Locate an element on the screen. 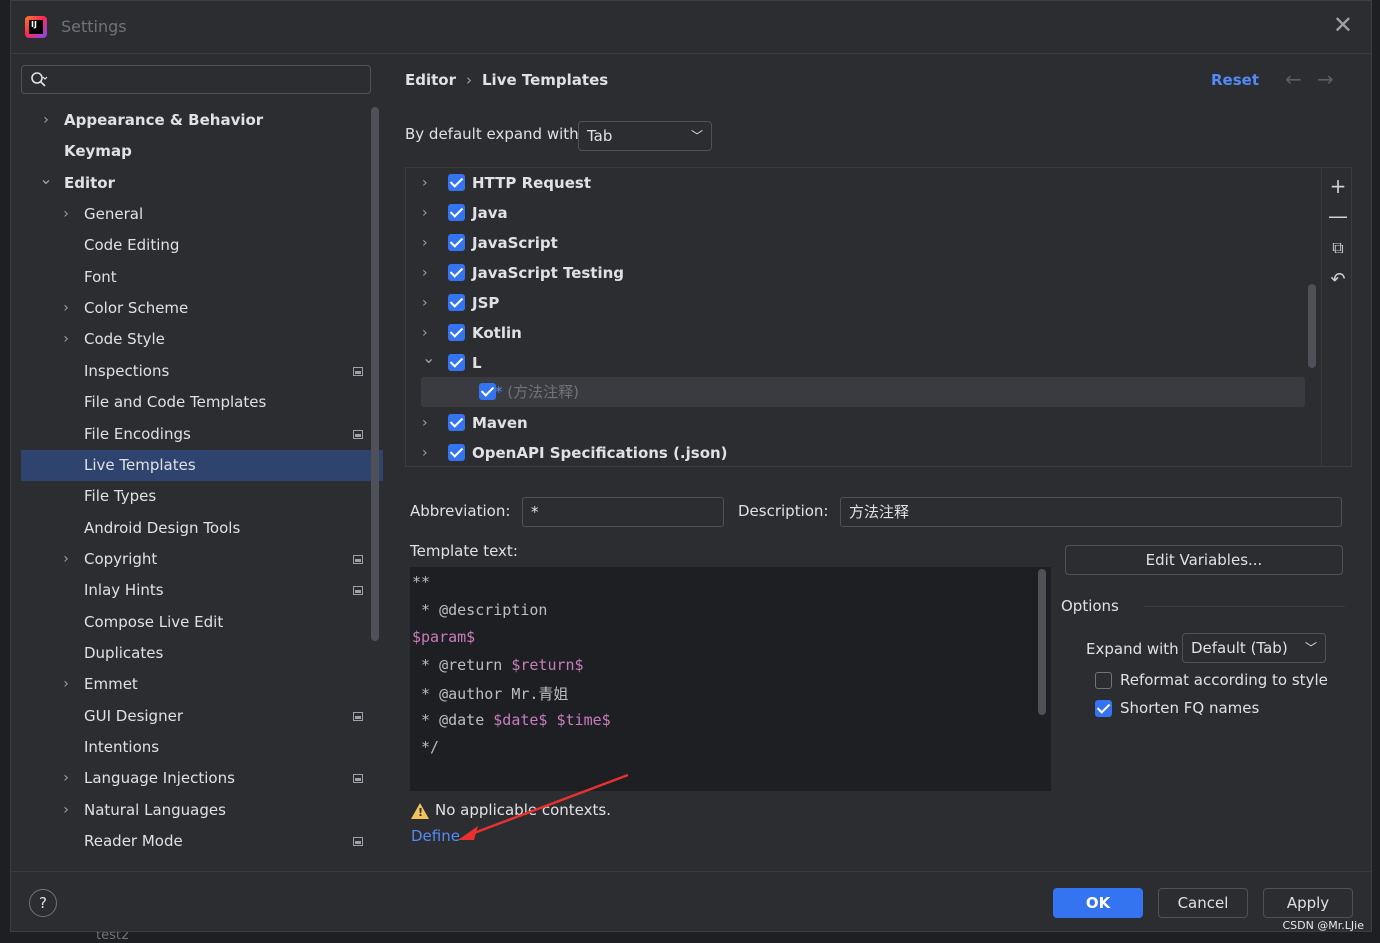 Image resolution: width=1380 pixels, height=943 pixels. selected-template-abbreviation: * is located at coordinates (499, 392).